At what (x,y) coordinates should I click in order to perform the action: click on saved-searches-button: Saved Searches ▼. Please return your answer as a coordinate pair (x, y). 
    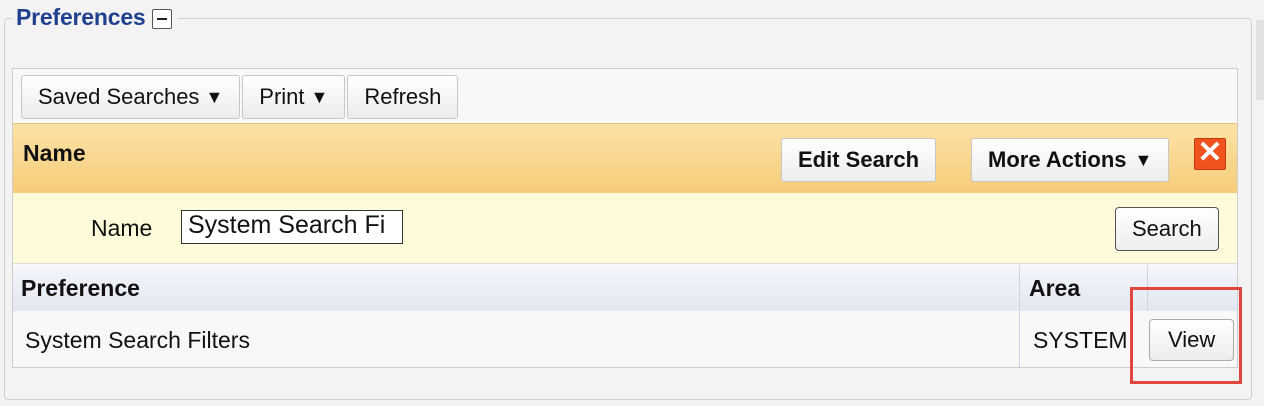
    Looking at the image, I should click on (131, 97).